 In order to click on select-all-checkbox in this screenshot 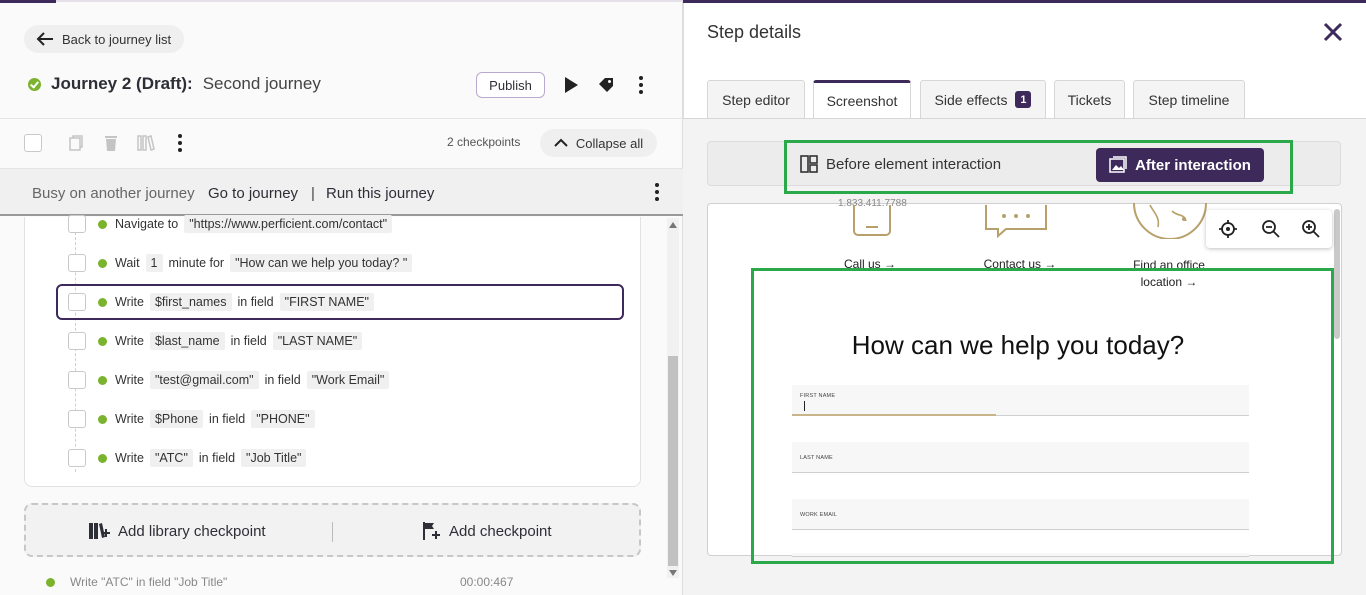, I will do `click(33, 143)`.